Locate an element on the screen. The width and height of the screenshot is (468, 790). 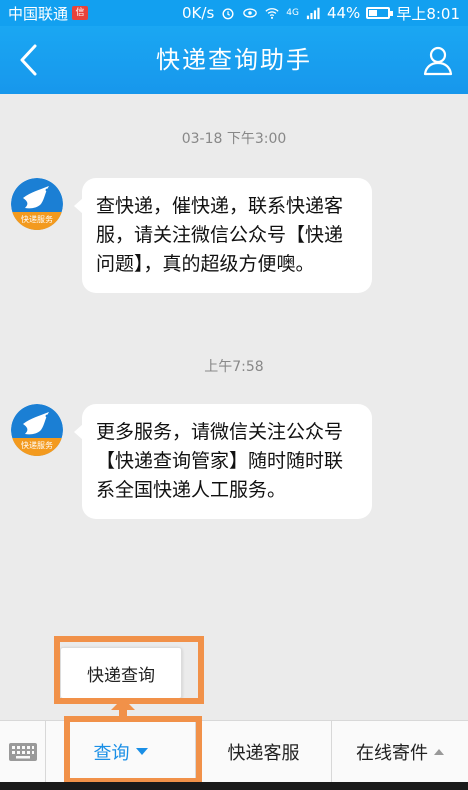
menu-item-label: 快递客服 is located at coordinates (263, 753).